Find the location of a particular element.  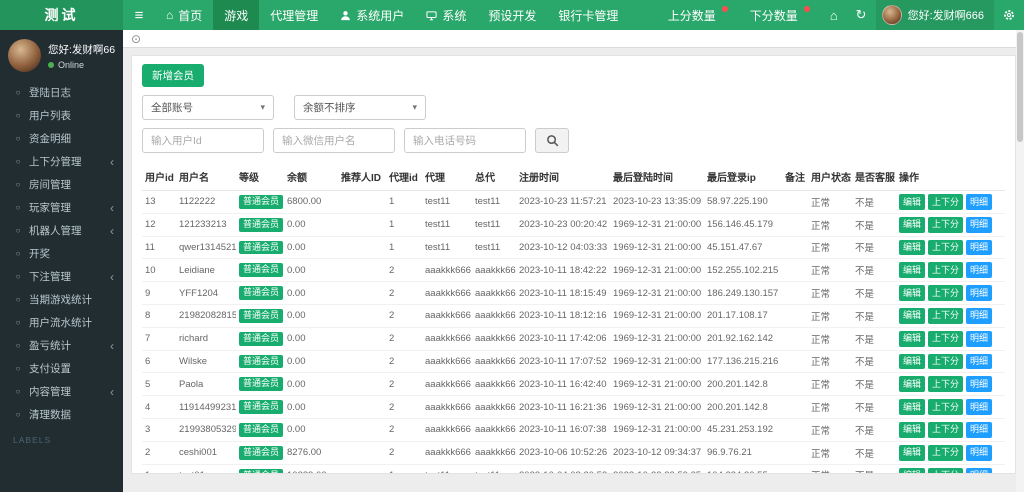

column-header-0: 用户id is located at coordinates (159, 177).